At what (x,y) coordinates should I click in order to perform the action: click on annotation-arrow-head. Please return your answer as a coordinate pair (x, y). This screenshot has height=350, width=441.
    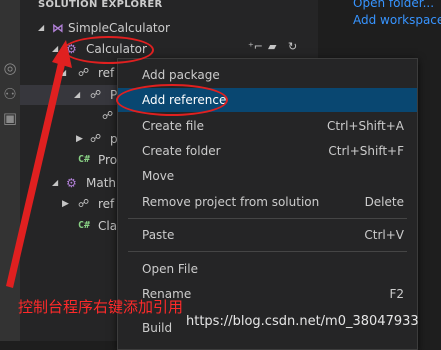
    Looking at the image, I should click on (62, 54).